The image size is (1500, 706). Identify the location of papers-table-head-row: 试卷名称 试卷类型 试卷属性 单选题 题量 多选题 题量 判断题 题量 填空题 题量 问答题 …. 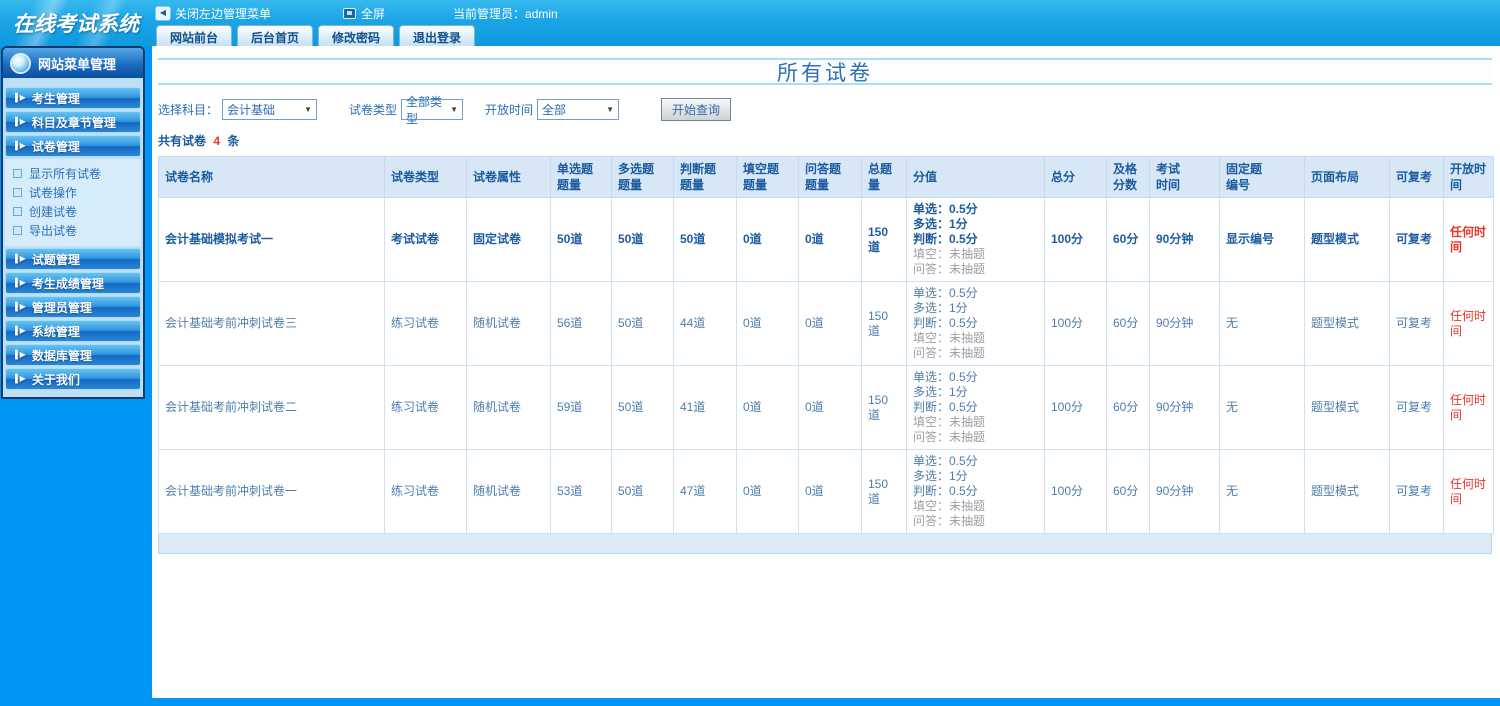
(826, 177).